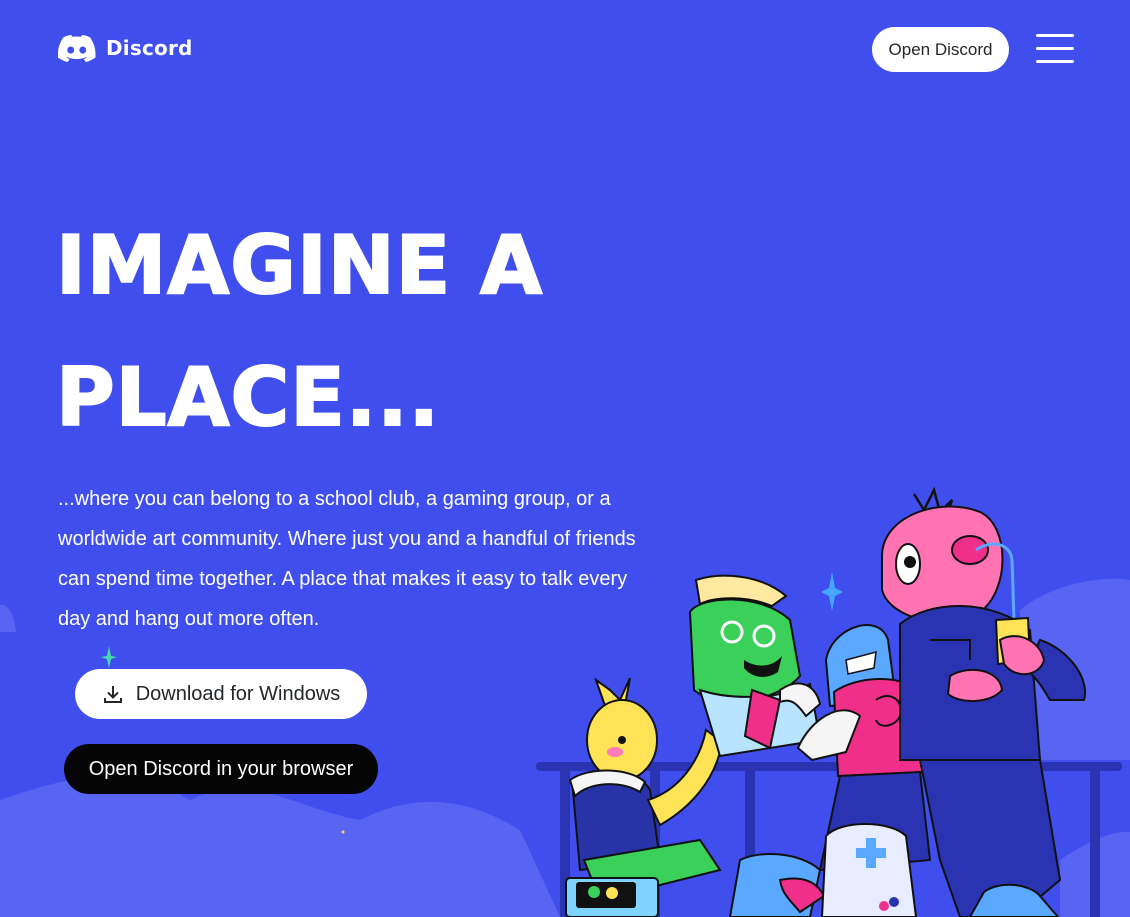 The image size is (1130, 917). Describe the element at coordinates (221, 769) in the screenshot. I see `open-in-browser-button: Open Discord in your browser` at that location.